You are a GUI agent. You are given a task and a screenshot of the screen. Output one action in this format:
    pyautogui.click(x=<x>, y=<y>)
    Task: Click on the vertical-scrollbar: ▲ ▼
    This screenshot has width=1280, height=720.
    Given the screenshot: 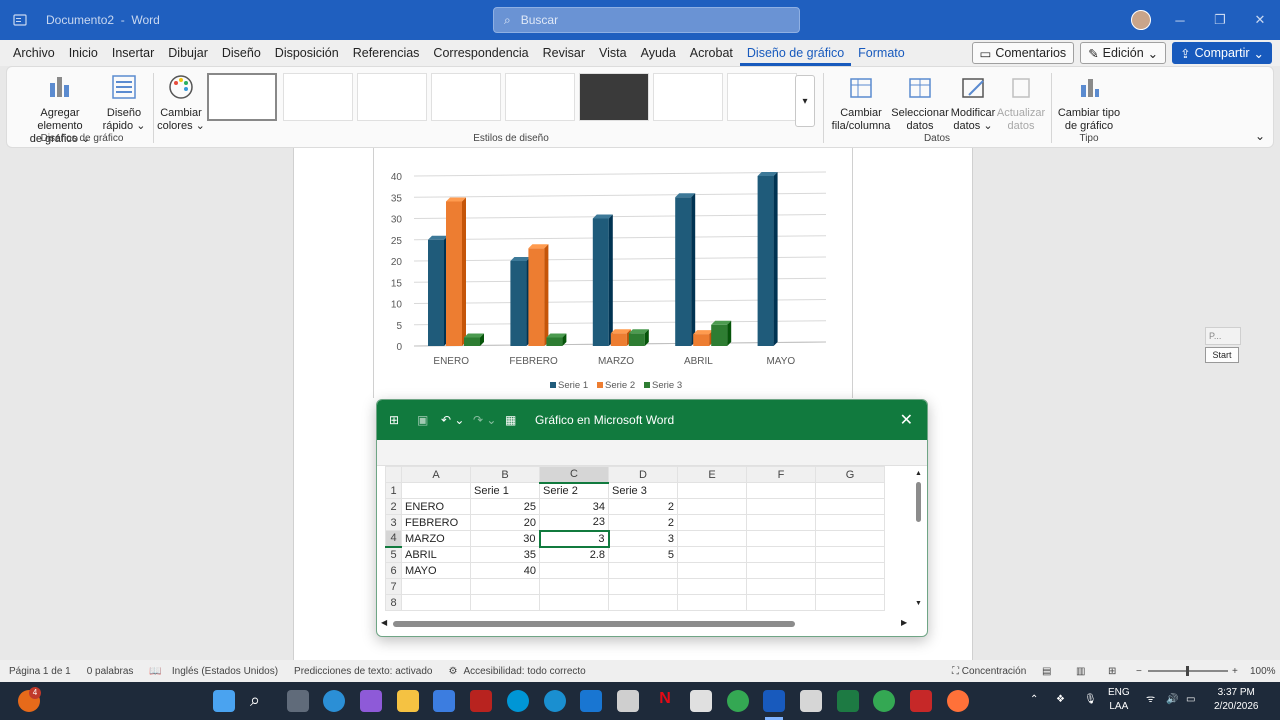 What is the action you would take?
    pyautogui.click(x=919, y=540)
    